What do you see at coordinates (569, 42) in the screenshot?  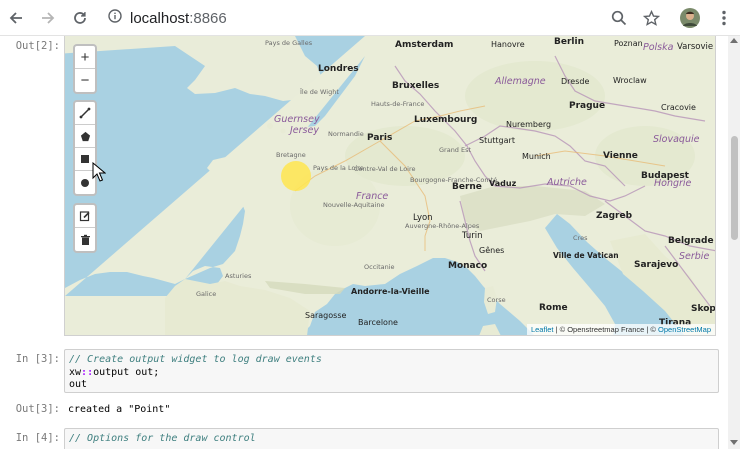 I see `map-label: Berlin` at bounding box center [569, 42].